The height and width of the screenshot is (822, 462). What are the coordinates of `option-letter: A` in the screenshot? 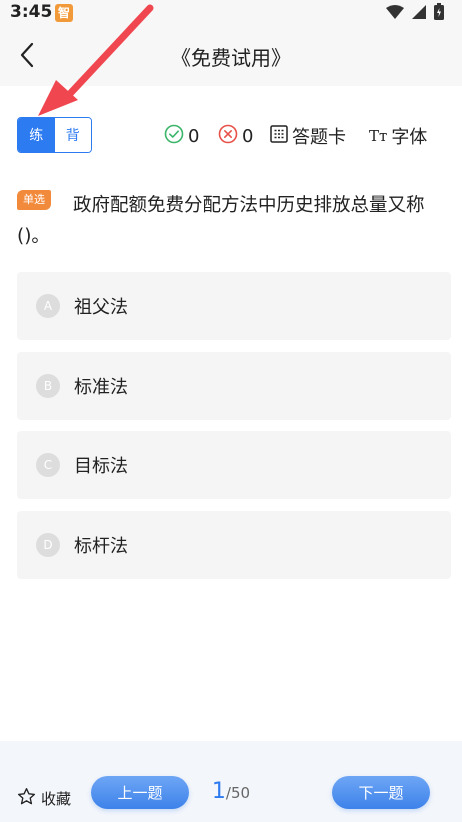 It's located at (48, 306).